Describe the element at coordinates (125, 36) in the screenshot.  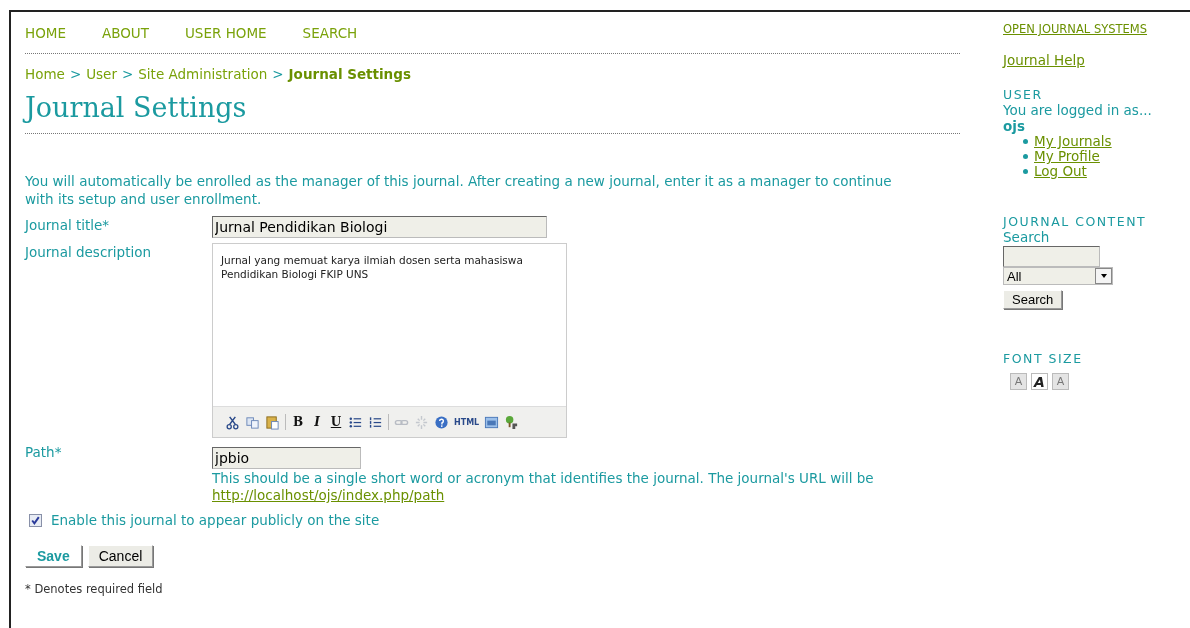
I see `nav-link: ABOUT` at that location.